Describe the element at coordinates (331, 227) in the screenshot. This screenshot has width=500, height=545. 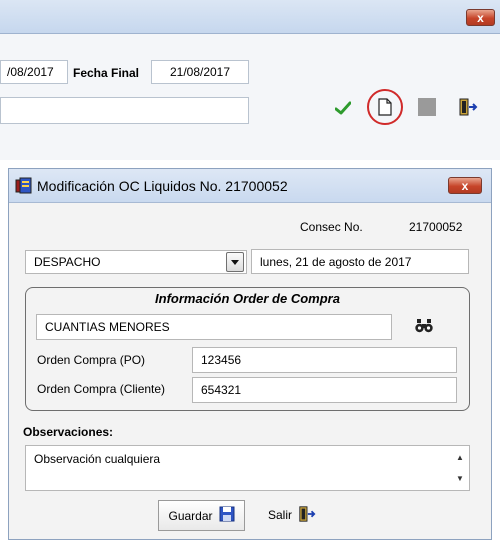
I see `consec-label: Consec No.` at that location.